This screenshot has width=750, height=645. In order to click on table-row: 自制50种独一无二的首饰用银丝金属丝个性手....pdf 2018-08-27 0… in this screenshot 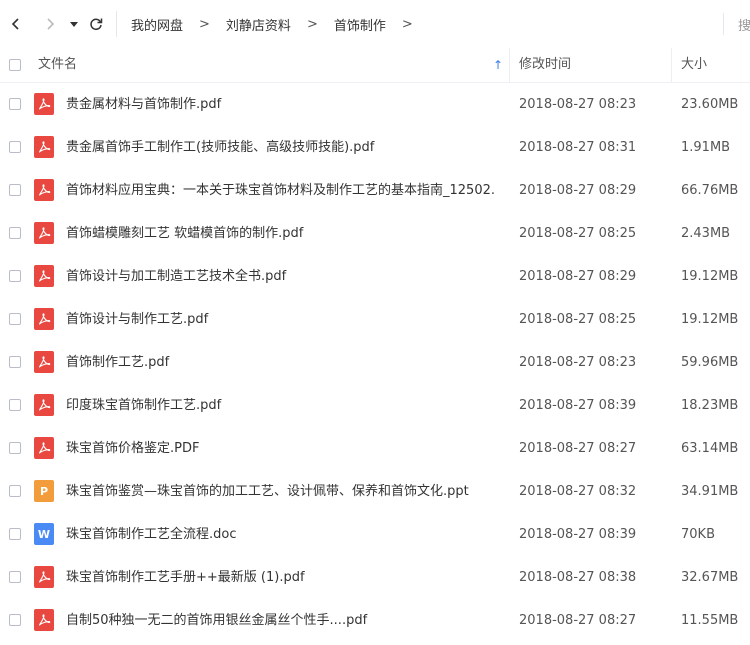, I will do `click(375, 620)`.